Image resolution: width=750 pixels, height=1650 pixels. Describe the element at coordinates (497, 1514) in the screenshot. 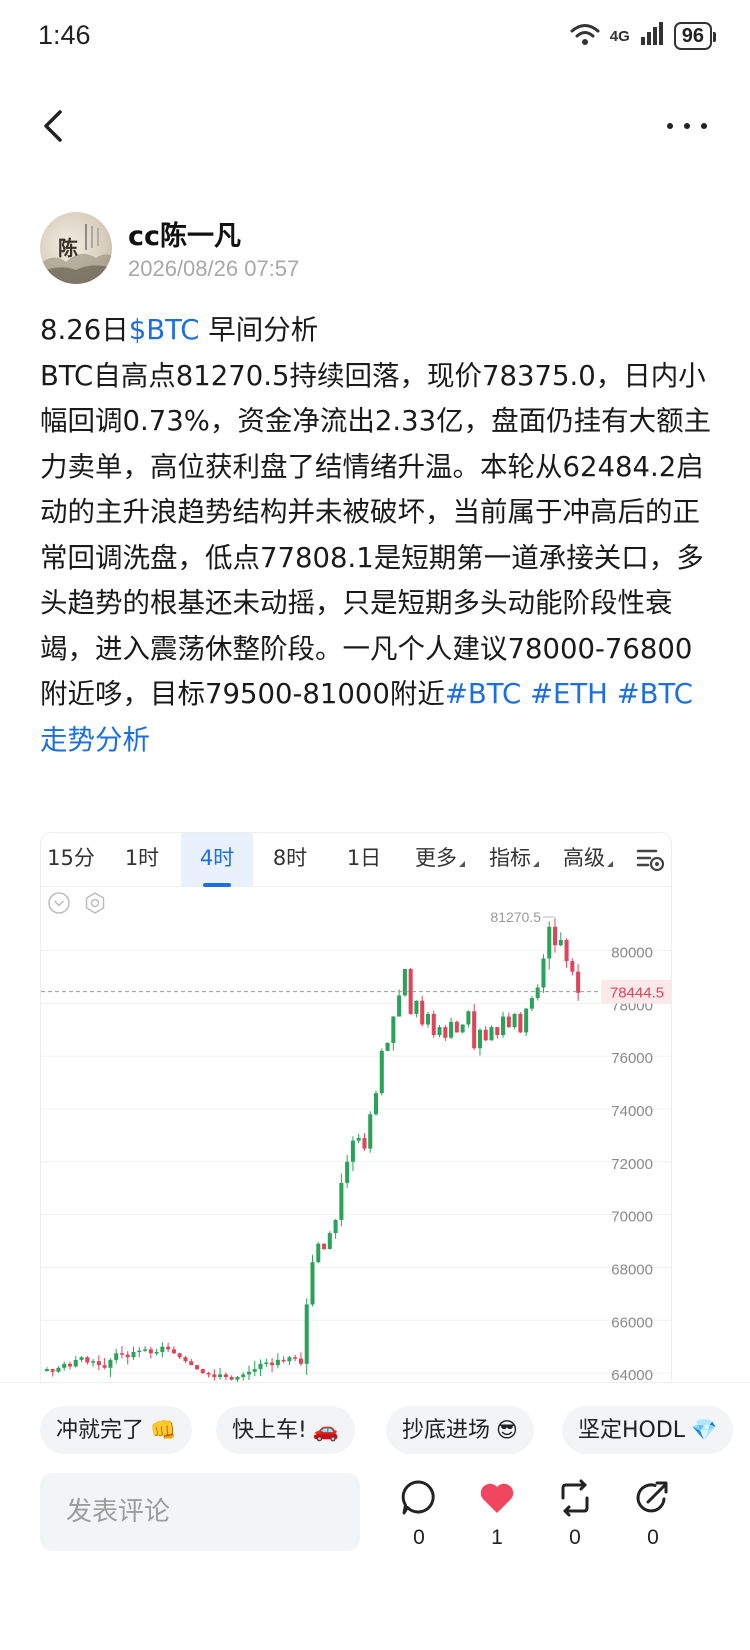

I see `like-button: 1` at that location.